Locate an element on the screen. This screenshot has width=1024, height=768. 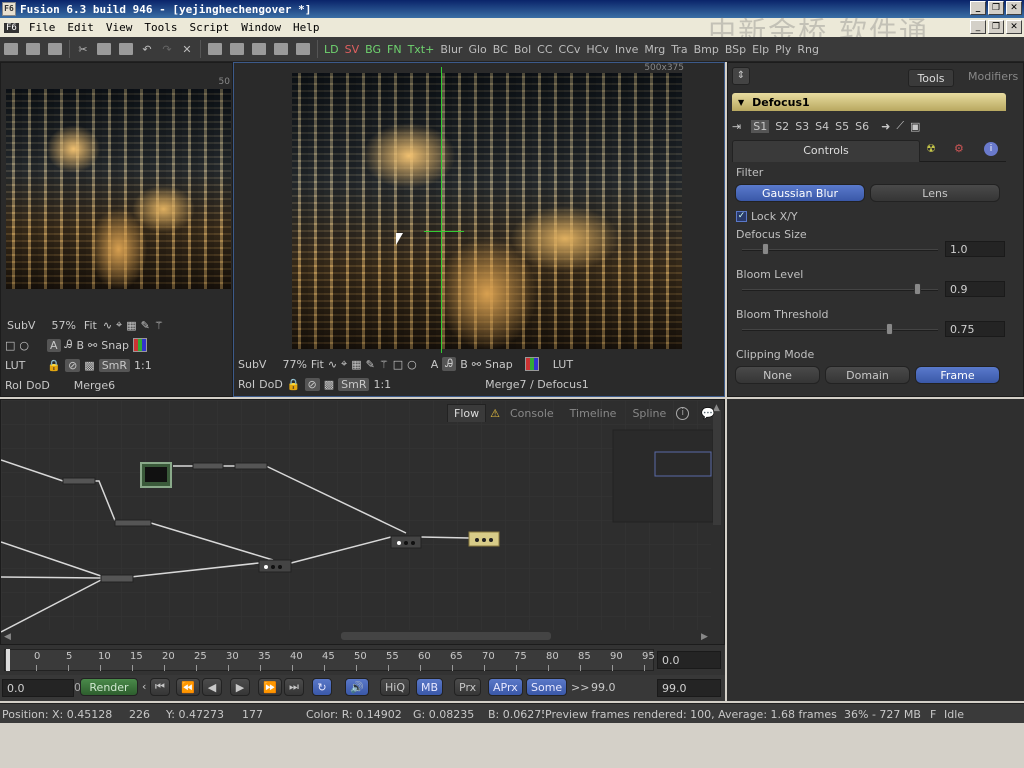
render-button: Render is located at coordinates (109, 687).